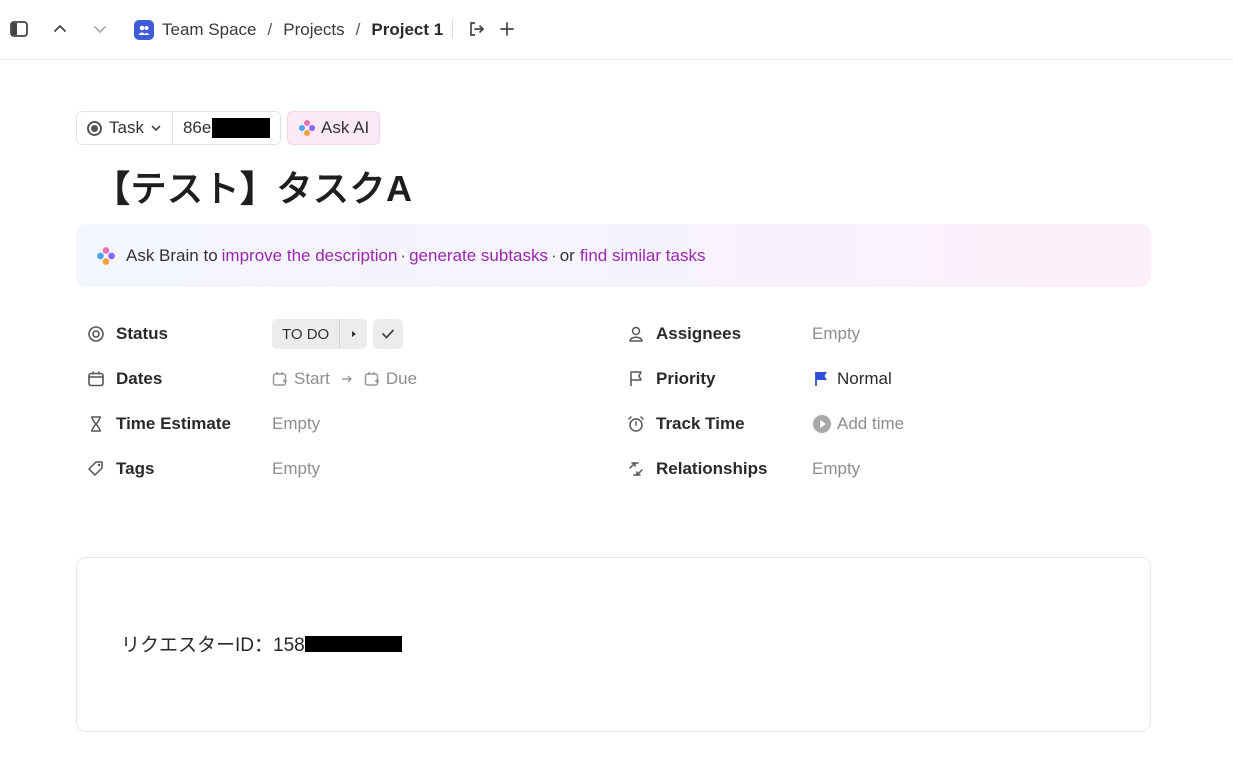 The height and width of the screenshot is (777, 1233). What do you see at coordinates (144, 30) in the screenshot?
I see `team-space-icon` at bounding box center [144, 30].